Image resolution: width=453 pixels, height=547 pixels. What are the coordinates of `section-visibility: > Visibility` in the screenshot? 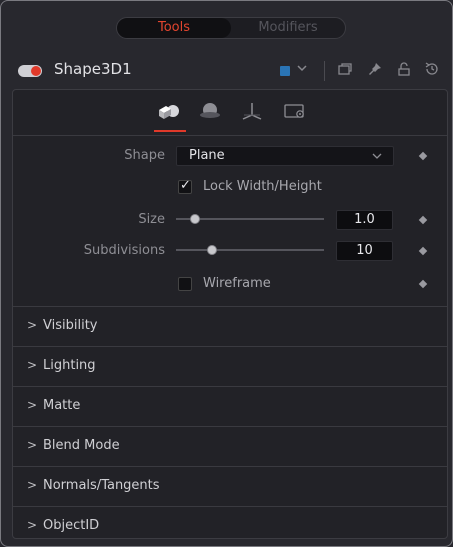 It's located at (230, 326).